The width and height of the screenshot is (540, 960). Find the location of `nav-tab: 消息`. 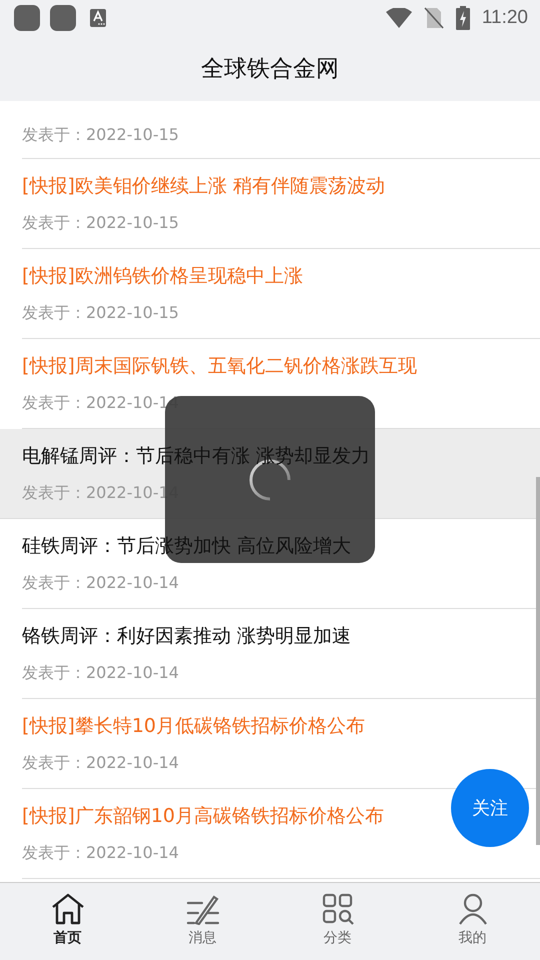

nav-tab: 消息 is located at coordinates (202, 921).